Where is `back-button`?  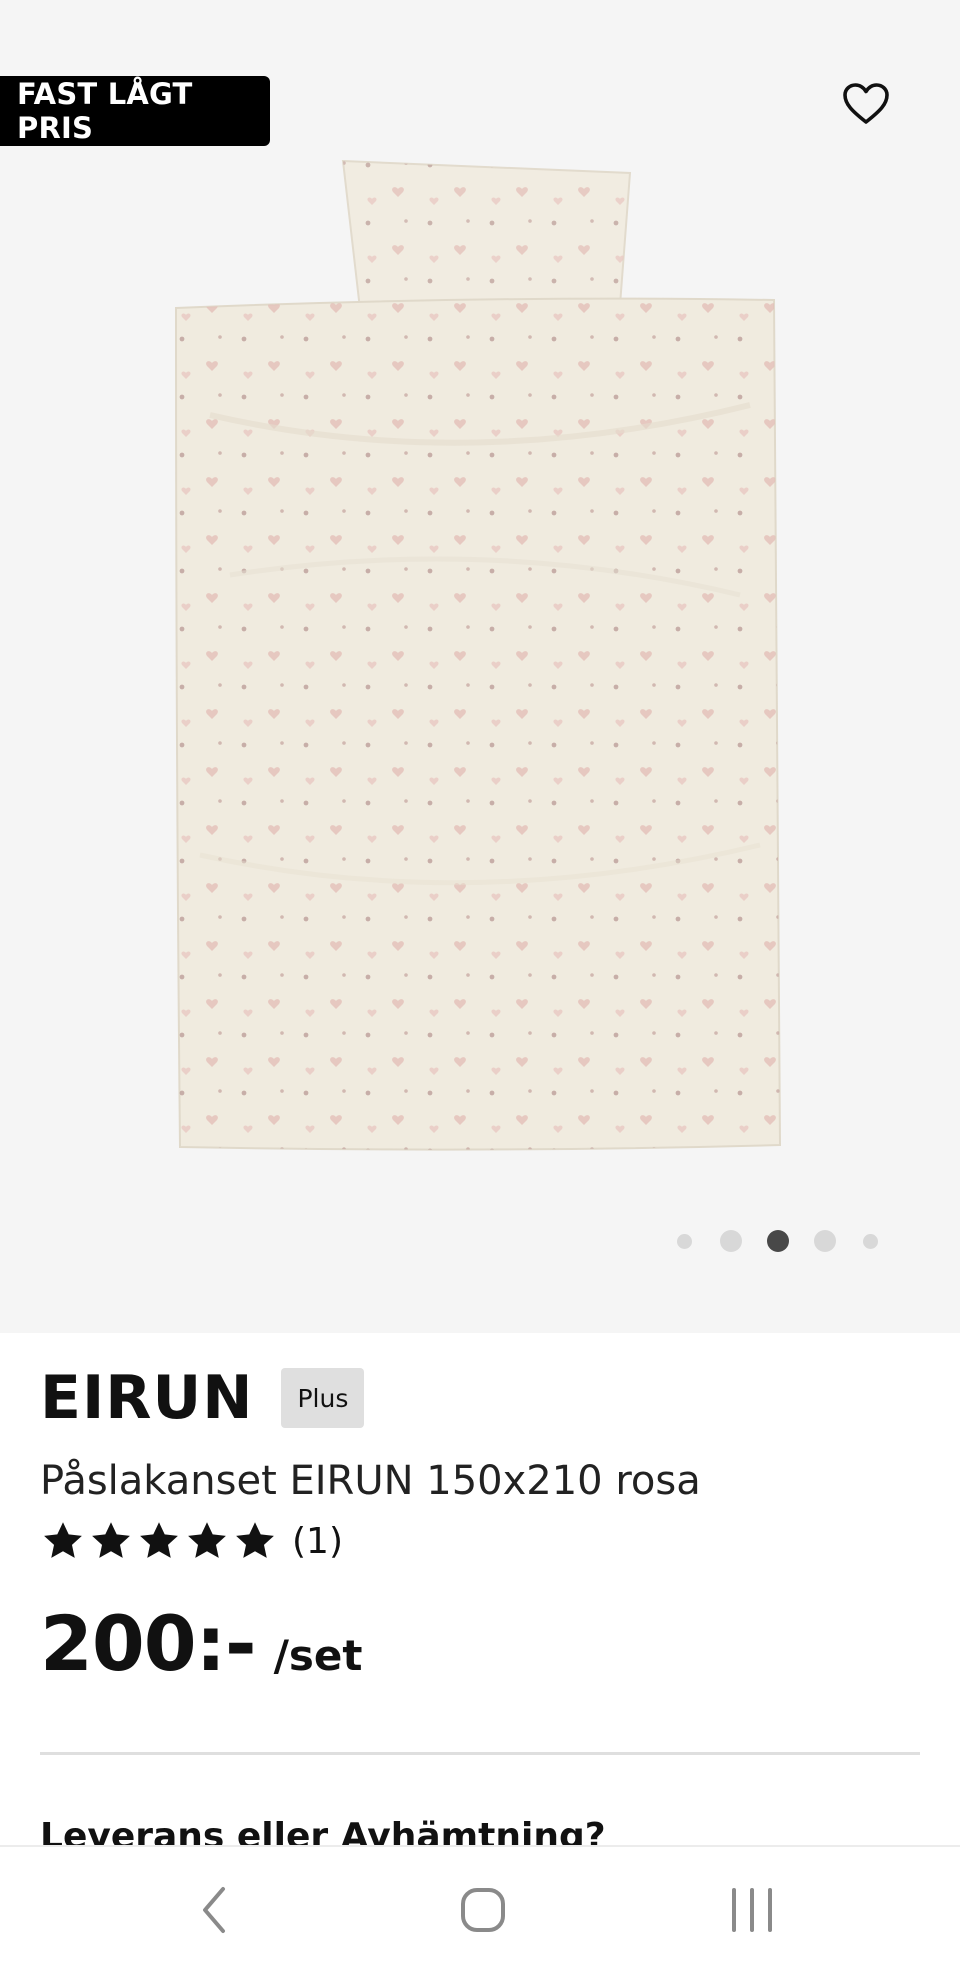
back-button is located at coordinates (215, 1909).